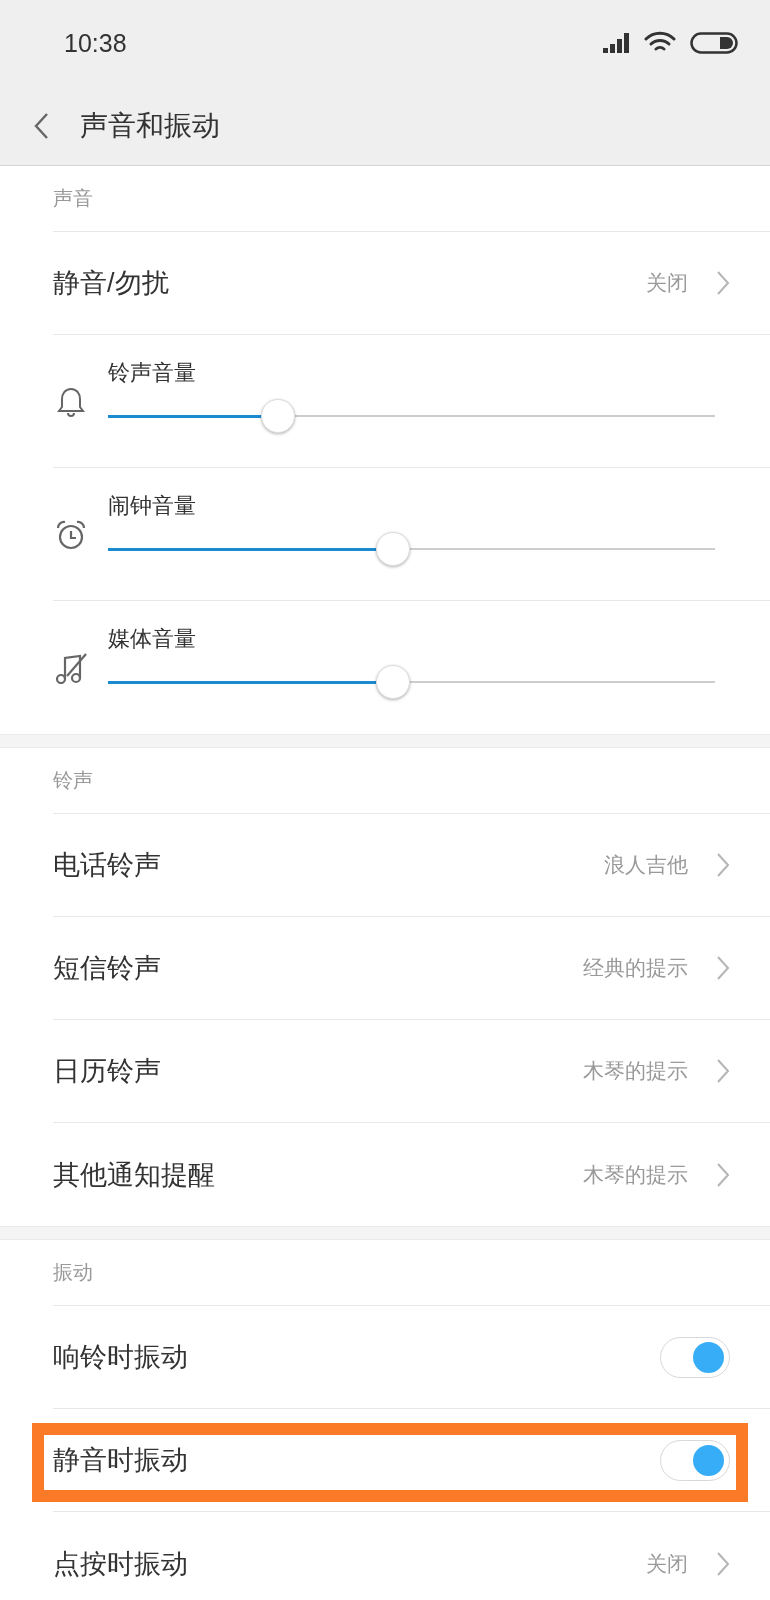  What do you see at coordinates (73, 1272) in the screenshot?
I see `section-title: 振动` at bounding box center [73, 1272].